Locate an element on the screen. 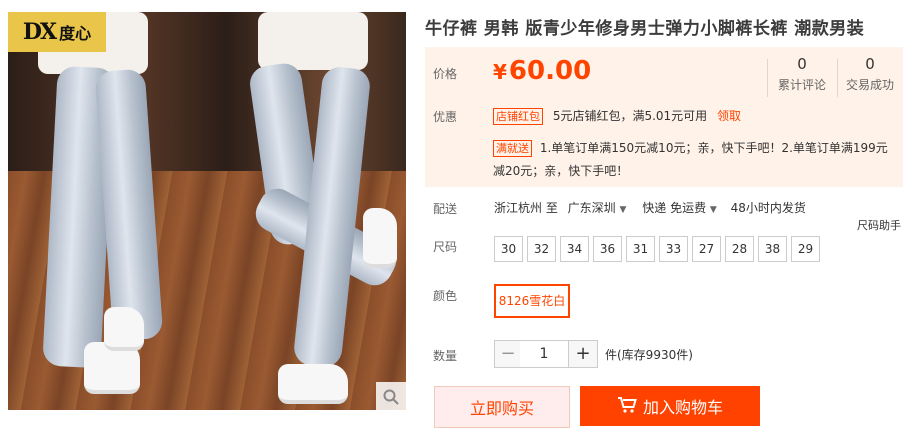 The width and height of the screenshot is (912, 431). stock-text: 件(库存9930件) is located at coordinates (649, 355).